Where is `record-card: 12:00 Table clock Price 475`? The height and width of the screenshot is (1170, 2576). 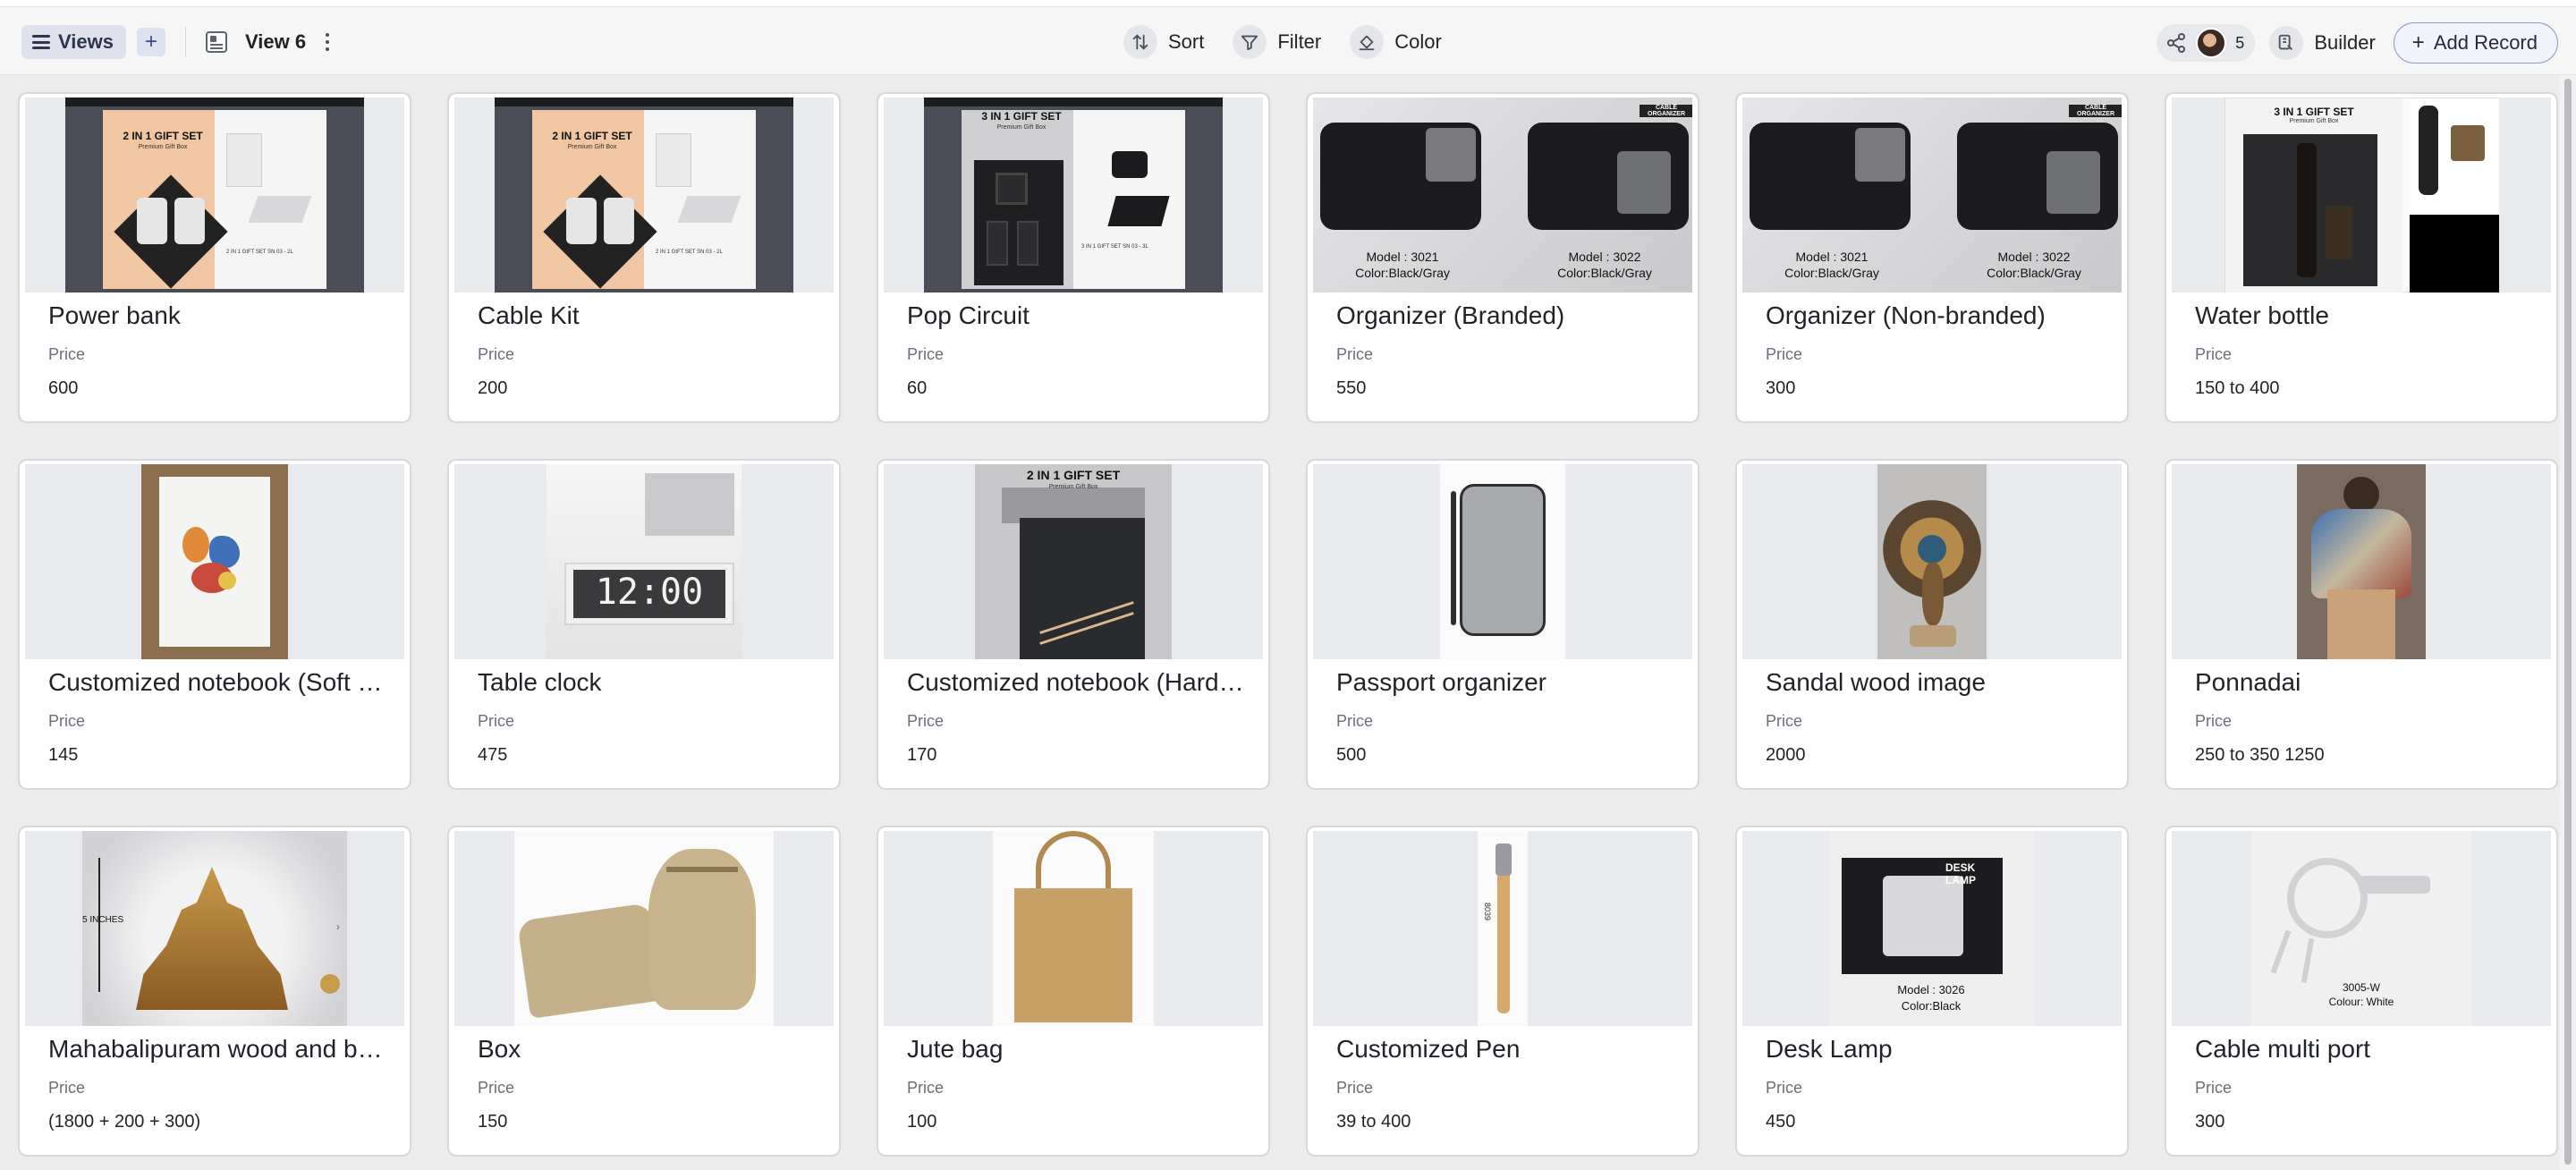
record-card: 12:00 Table clock Price 475 is located at coordinates (644, 624).